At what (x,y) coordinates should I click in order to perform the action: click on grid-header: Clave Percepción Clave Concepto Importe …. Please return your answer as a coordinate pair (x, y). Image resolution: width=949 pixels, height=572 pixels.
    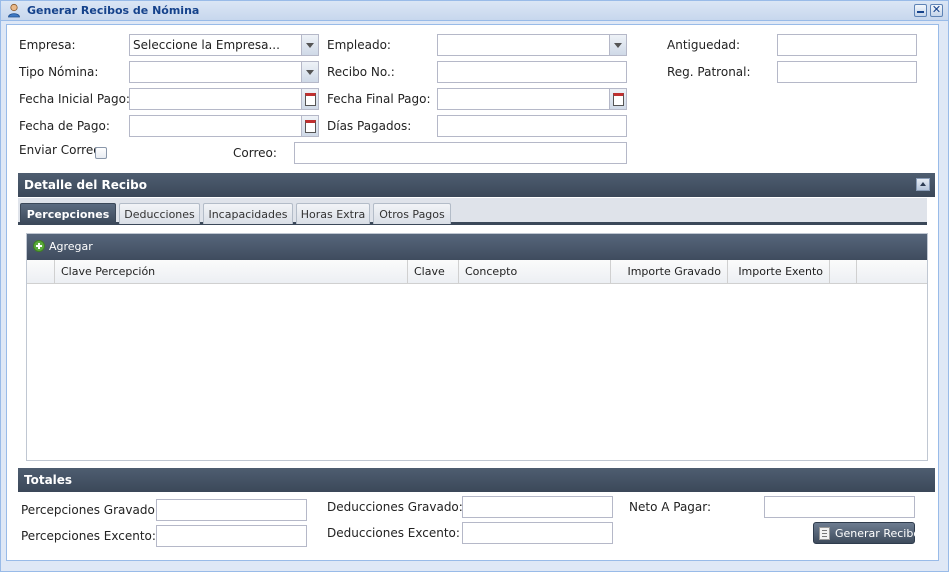
    Looking at the image, I should click on (477, 272).